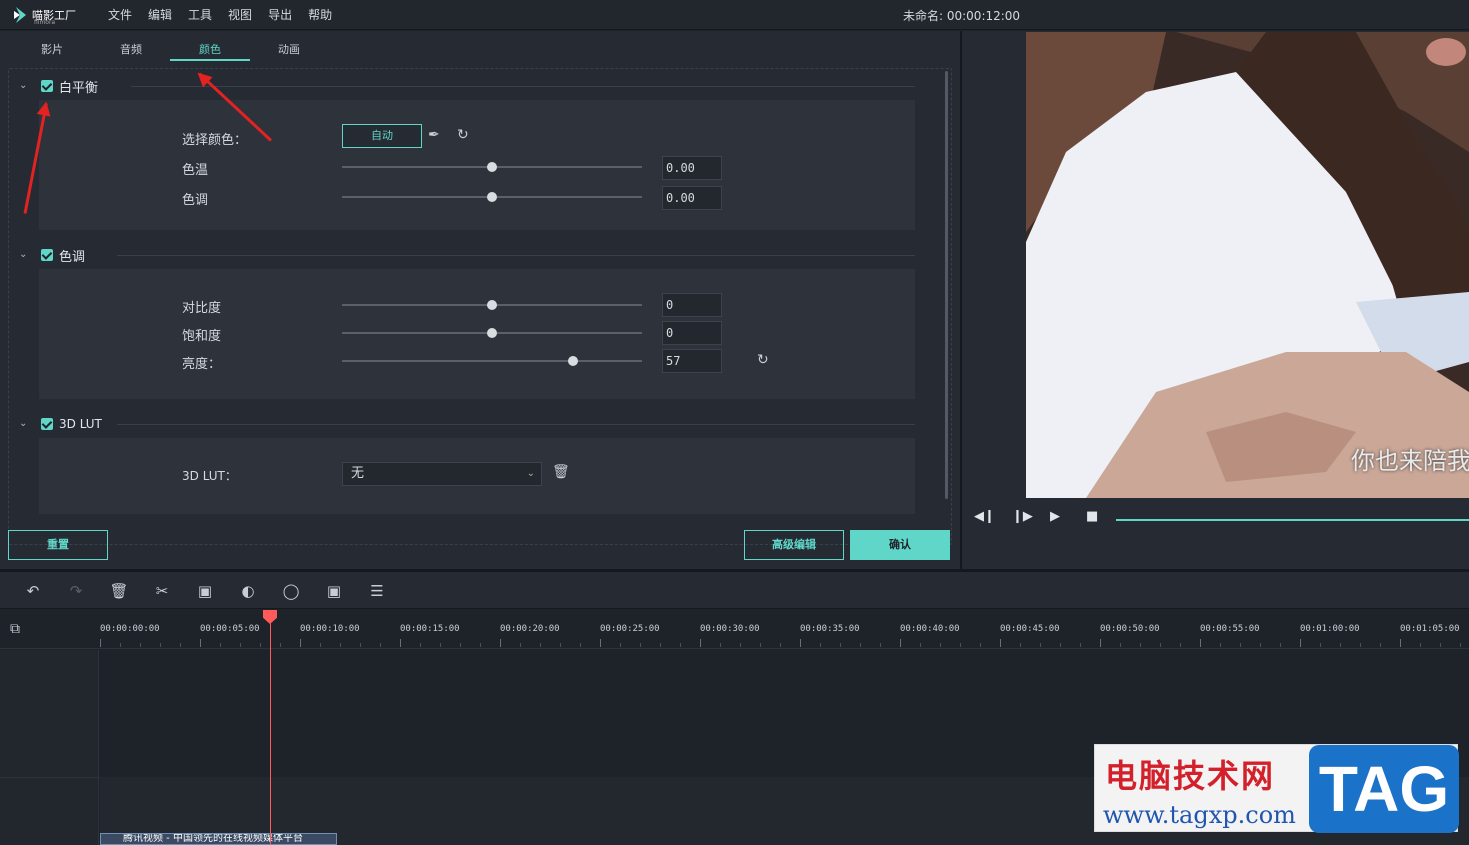  What do you see at coordinates (946, 285) in the screenshot?
I see `panel-scrollbar` at bounding box center [946, 285].